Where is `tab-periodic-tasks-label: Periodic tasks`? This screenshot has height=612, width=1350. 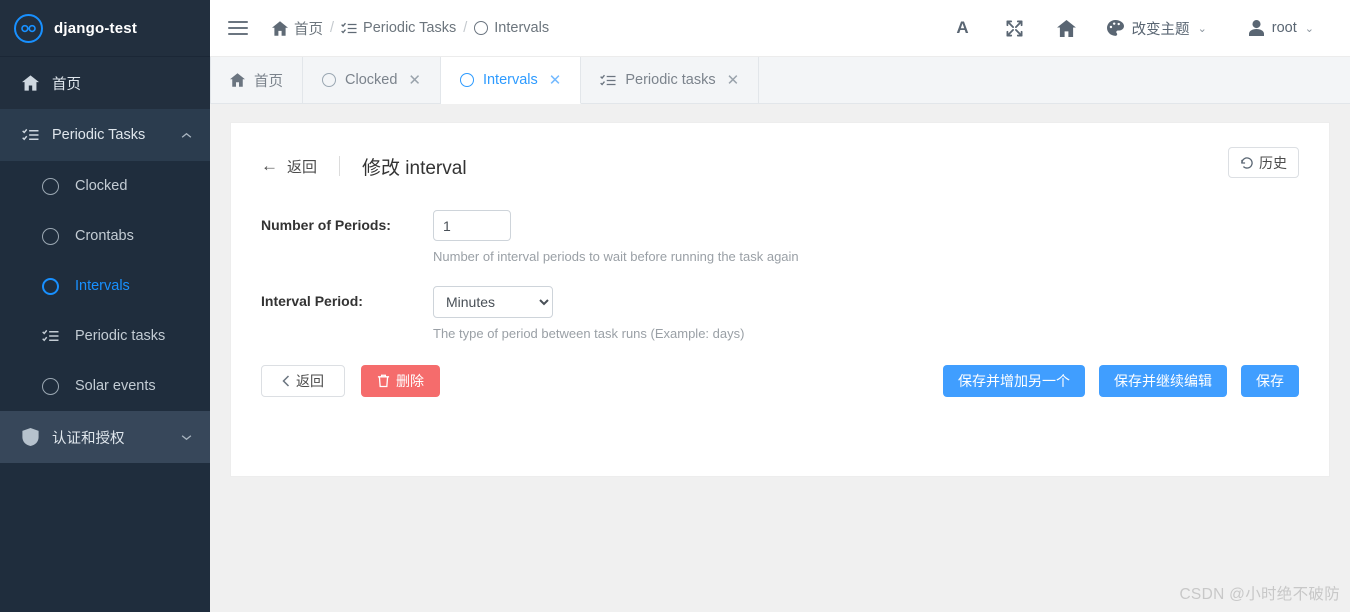
tab-periodic-tasks-label: Periodic tasks is located at coordinates (670, 80).